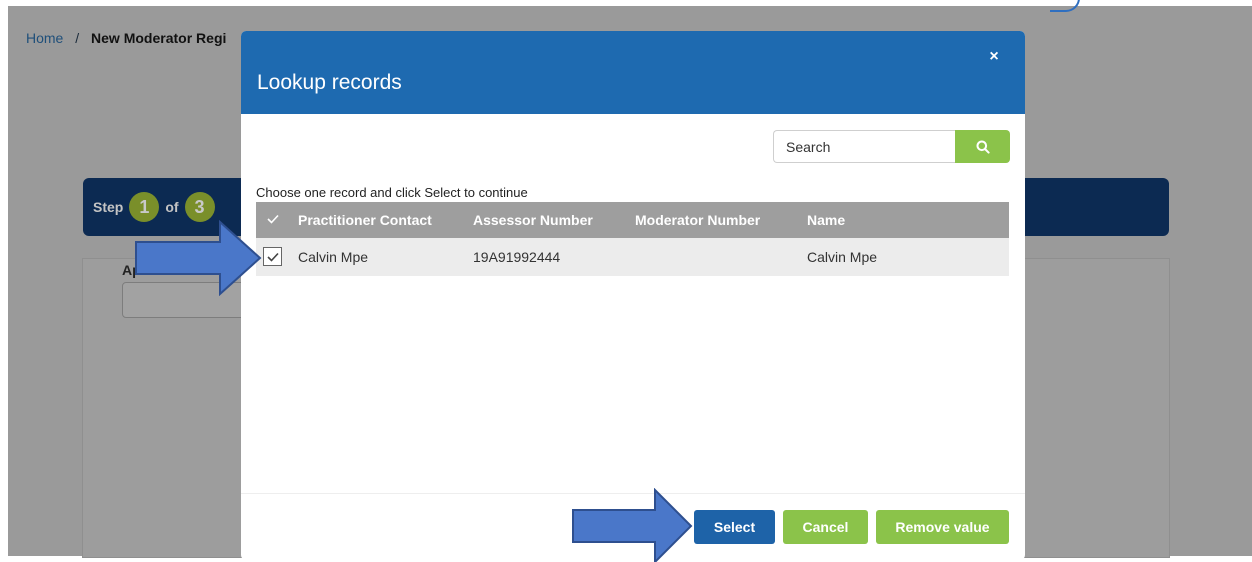 The image size is (1252, 562). I want to click on breadcrumb-home-link: Home, so click(44, 38).